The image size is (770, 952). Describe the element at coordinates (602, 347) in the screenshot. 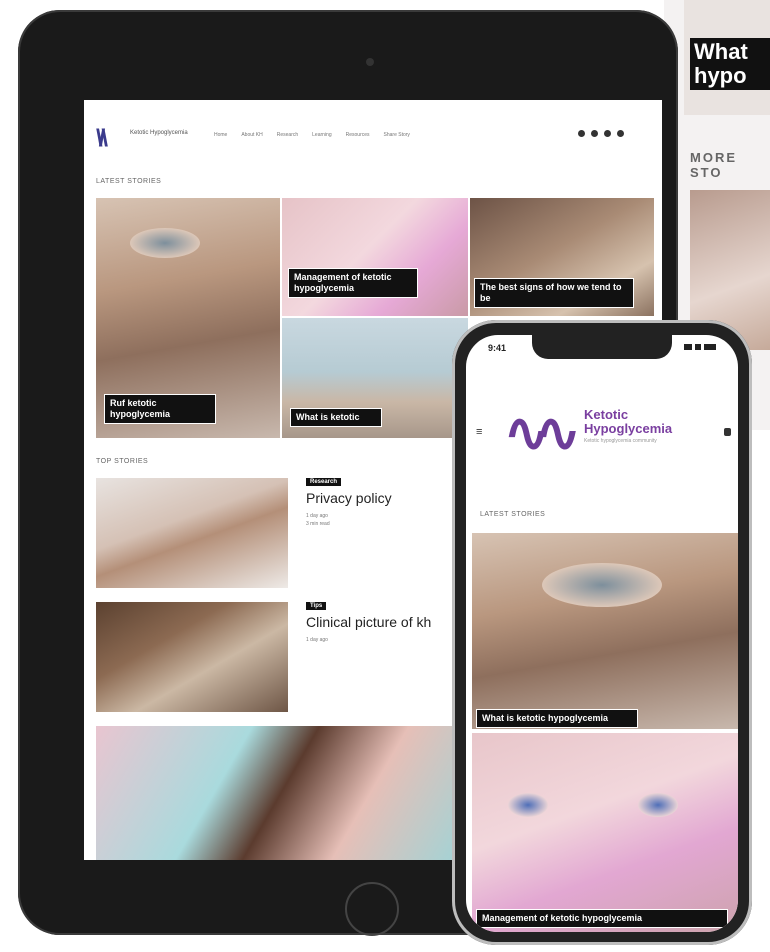

I see `phone-notch` at that location.